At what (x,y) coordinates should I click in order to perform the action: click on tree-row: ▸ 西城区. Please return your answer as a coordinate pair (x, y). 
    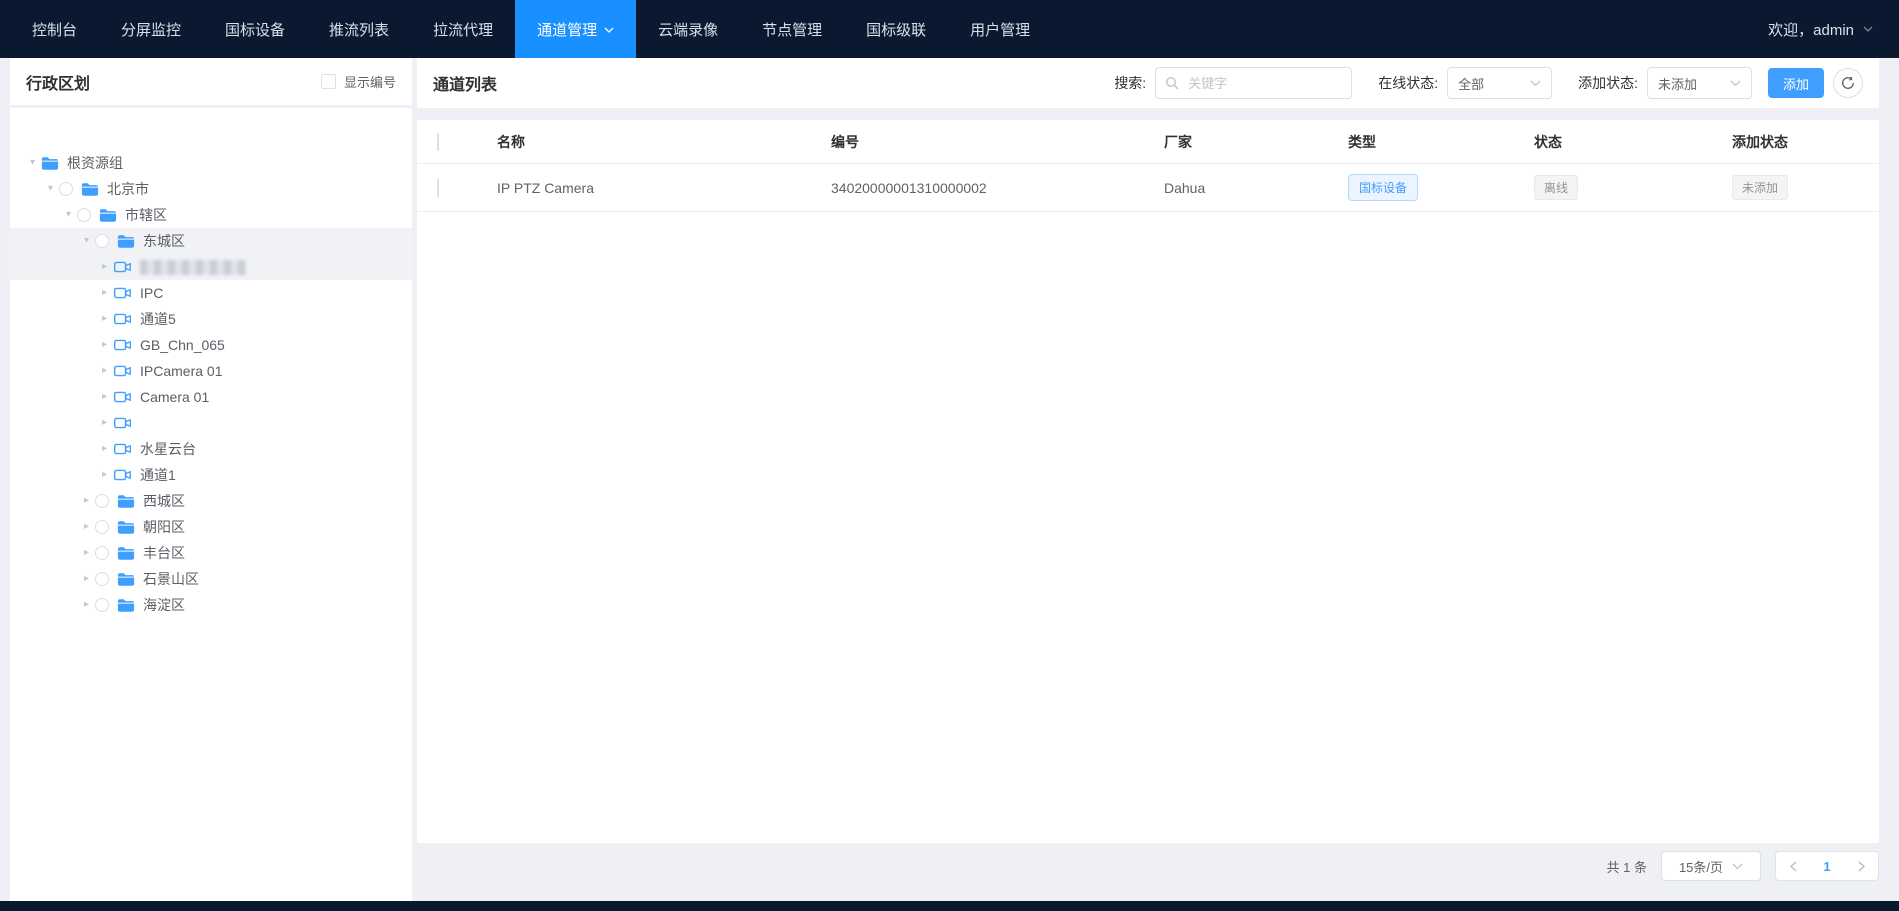
    Looking at the image, I should click on (211, 501).